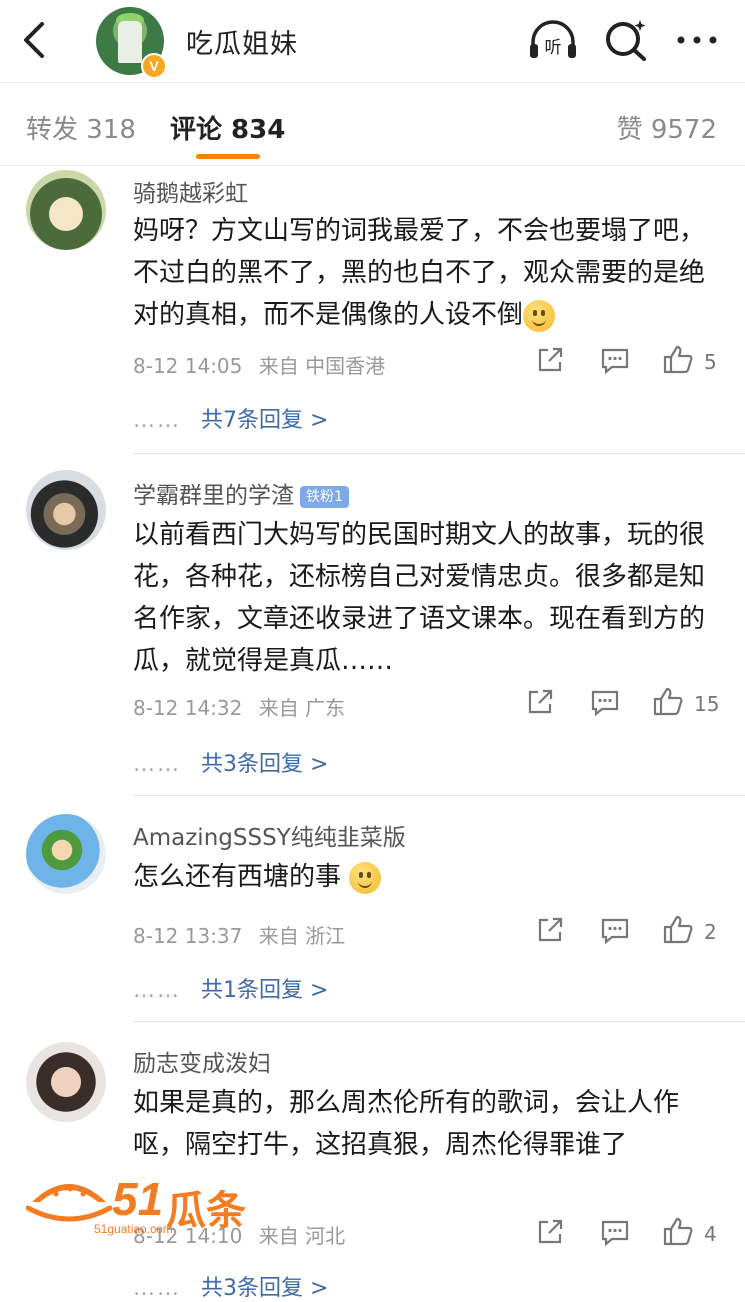 The width and height of the screenshot is (745, 1302). Describe the element at coordinates (242, 41) in the screenshot. I see `page-title: 吃瓜姐妹` at that location.